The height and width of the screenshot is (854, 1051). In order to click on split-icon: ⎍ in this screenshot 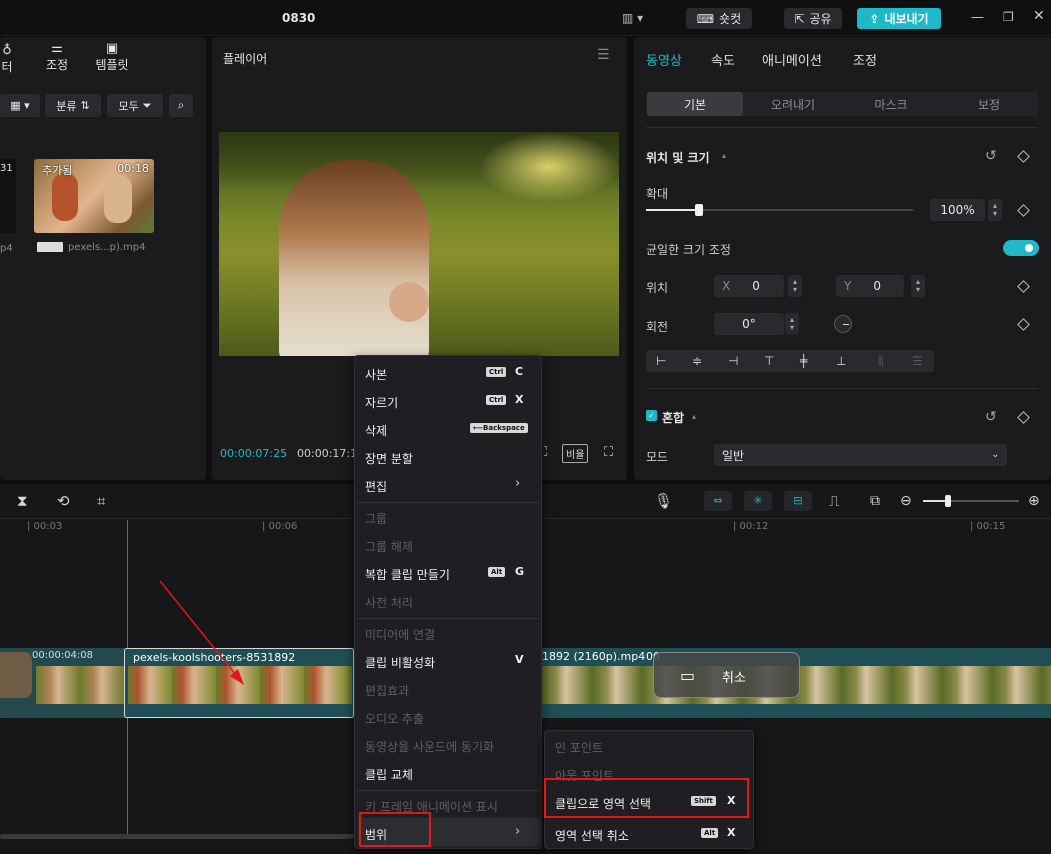, I will do `click(834, 501)`.